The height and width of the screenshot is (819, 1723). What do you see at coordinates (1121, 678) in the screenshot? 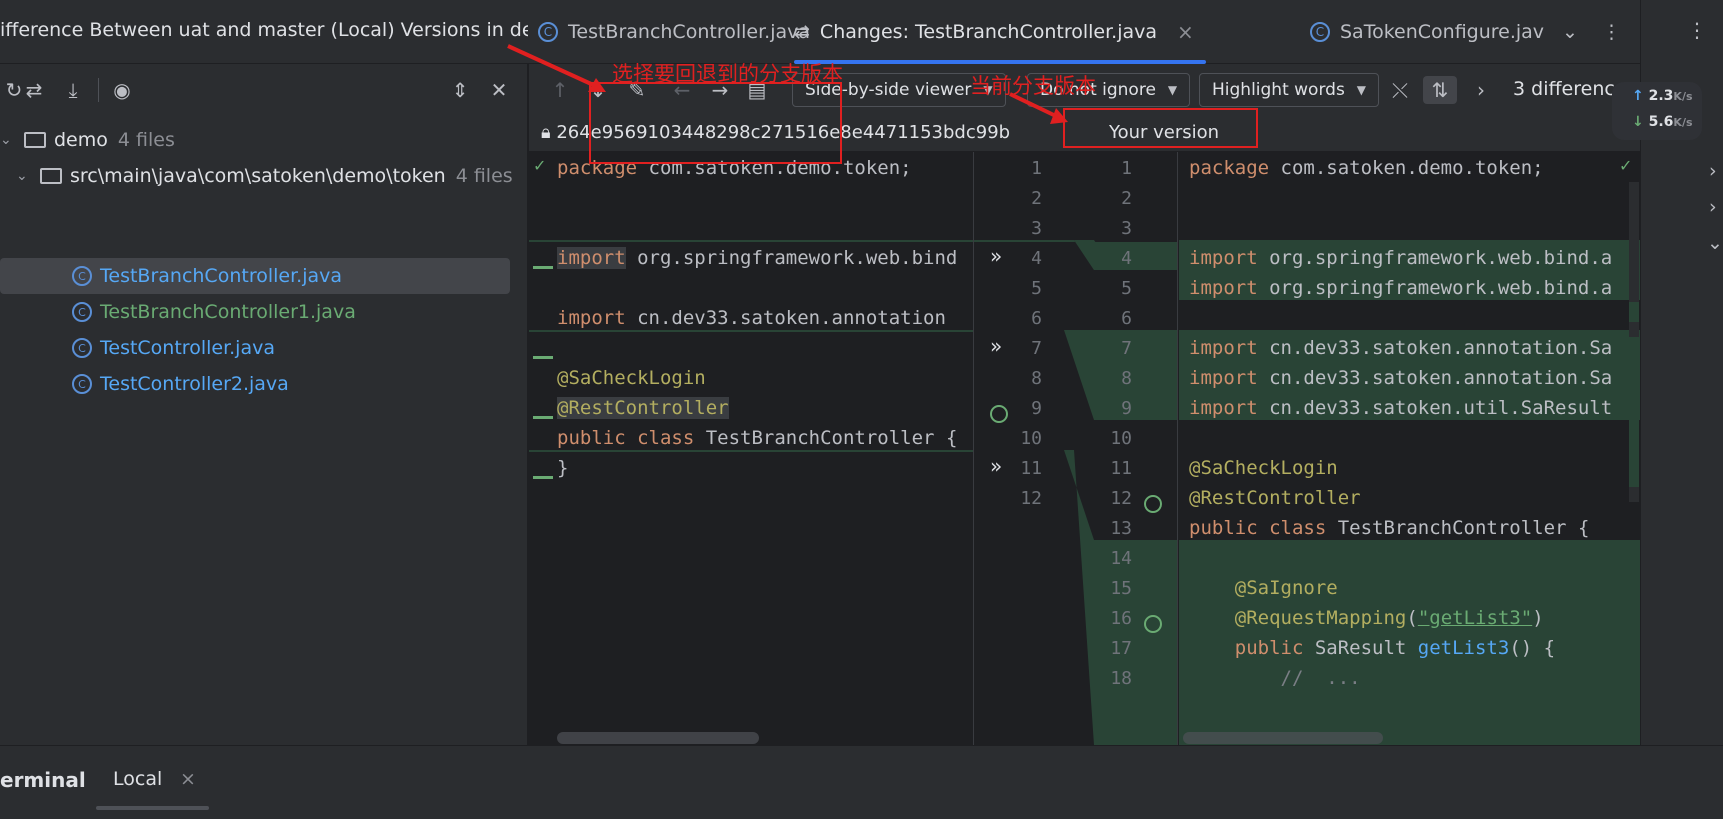
I see `right-line-number: 18` at bounding box center [1121, 678].